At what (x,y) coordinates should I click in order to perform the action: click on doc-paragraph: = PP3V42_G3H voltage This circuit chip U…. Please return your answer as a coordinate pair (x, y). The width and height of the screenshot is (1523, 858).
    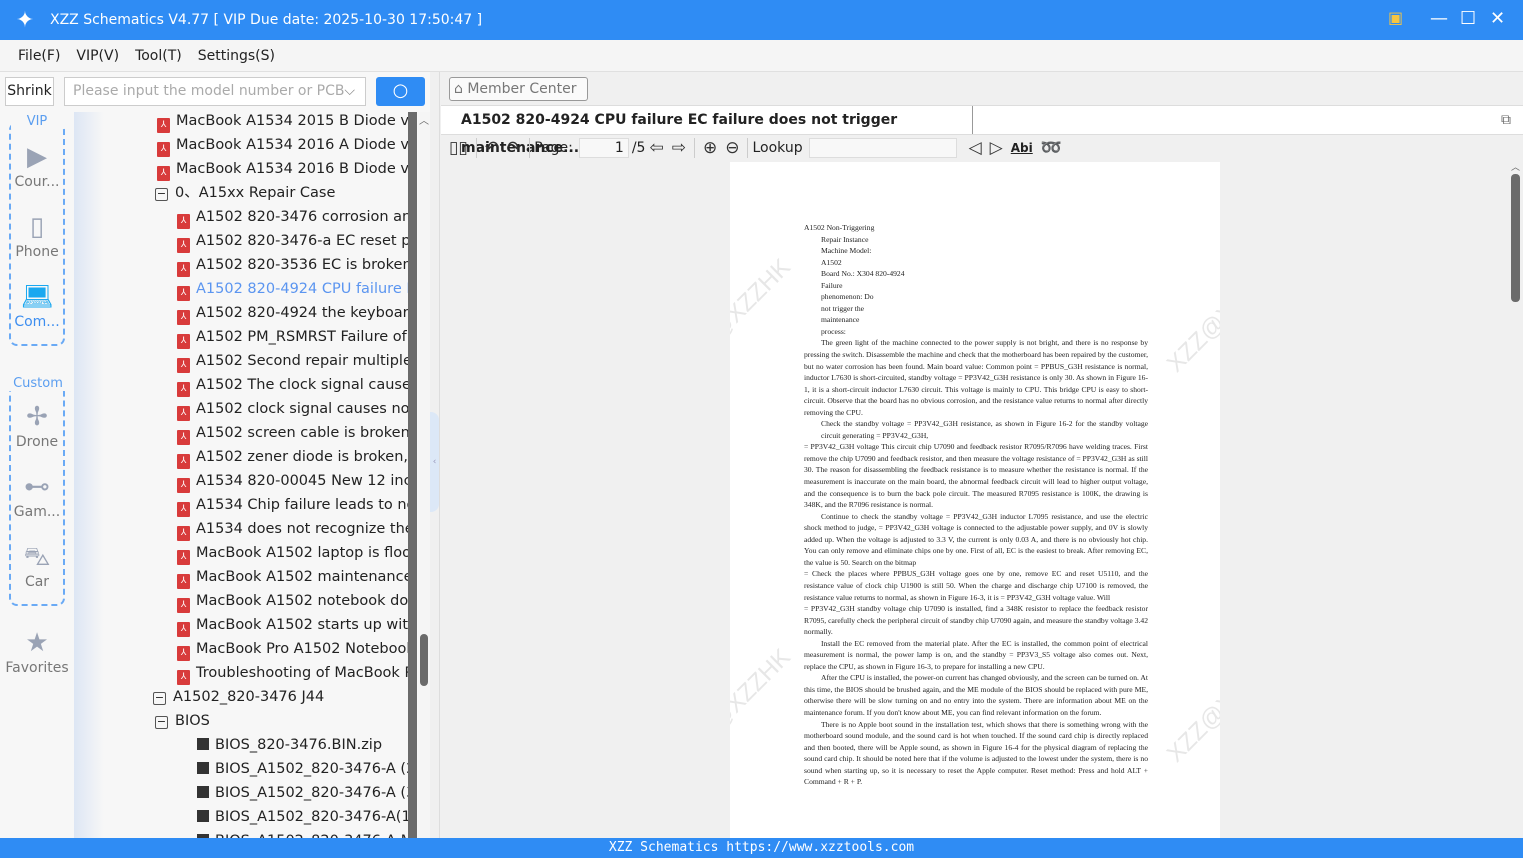
    Looking at the image, I should click on (976, 476).